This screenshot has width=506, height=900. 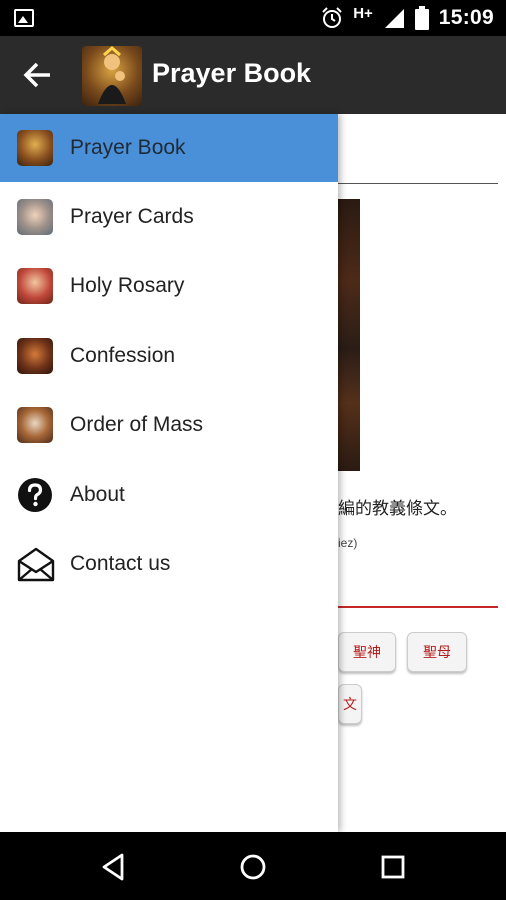 What do you see at coordinates (120, 563) in the screenshot?
I see `drawer-item-label: Contact us` at bounding box center [120, 563].